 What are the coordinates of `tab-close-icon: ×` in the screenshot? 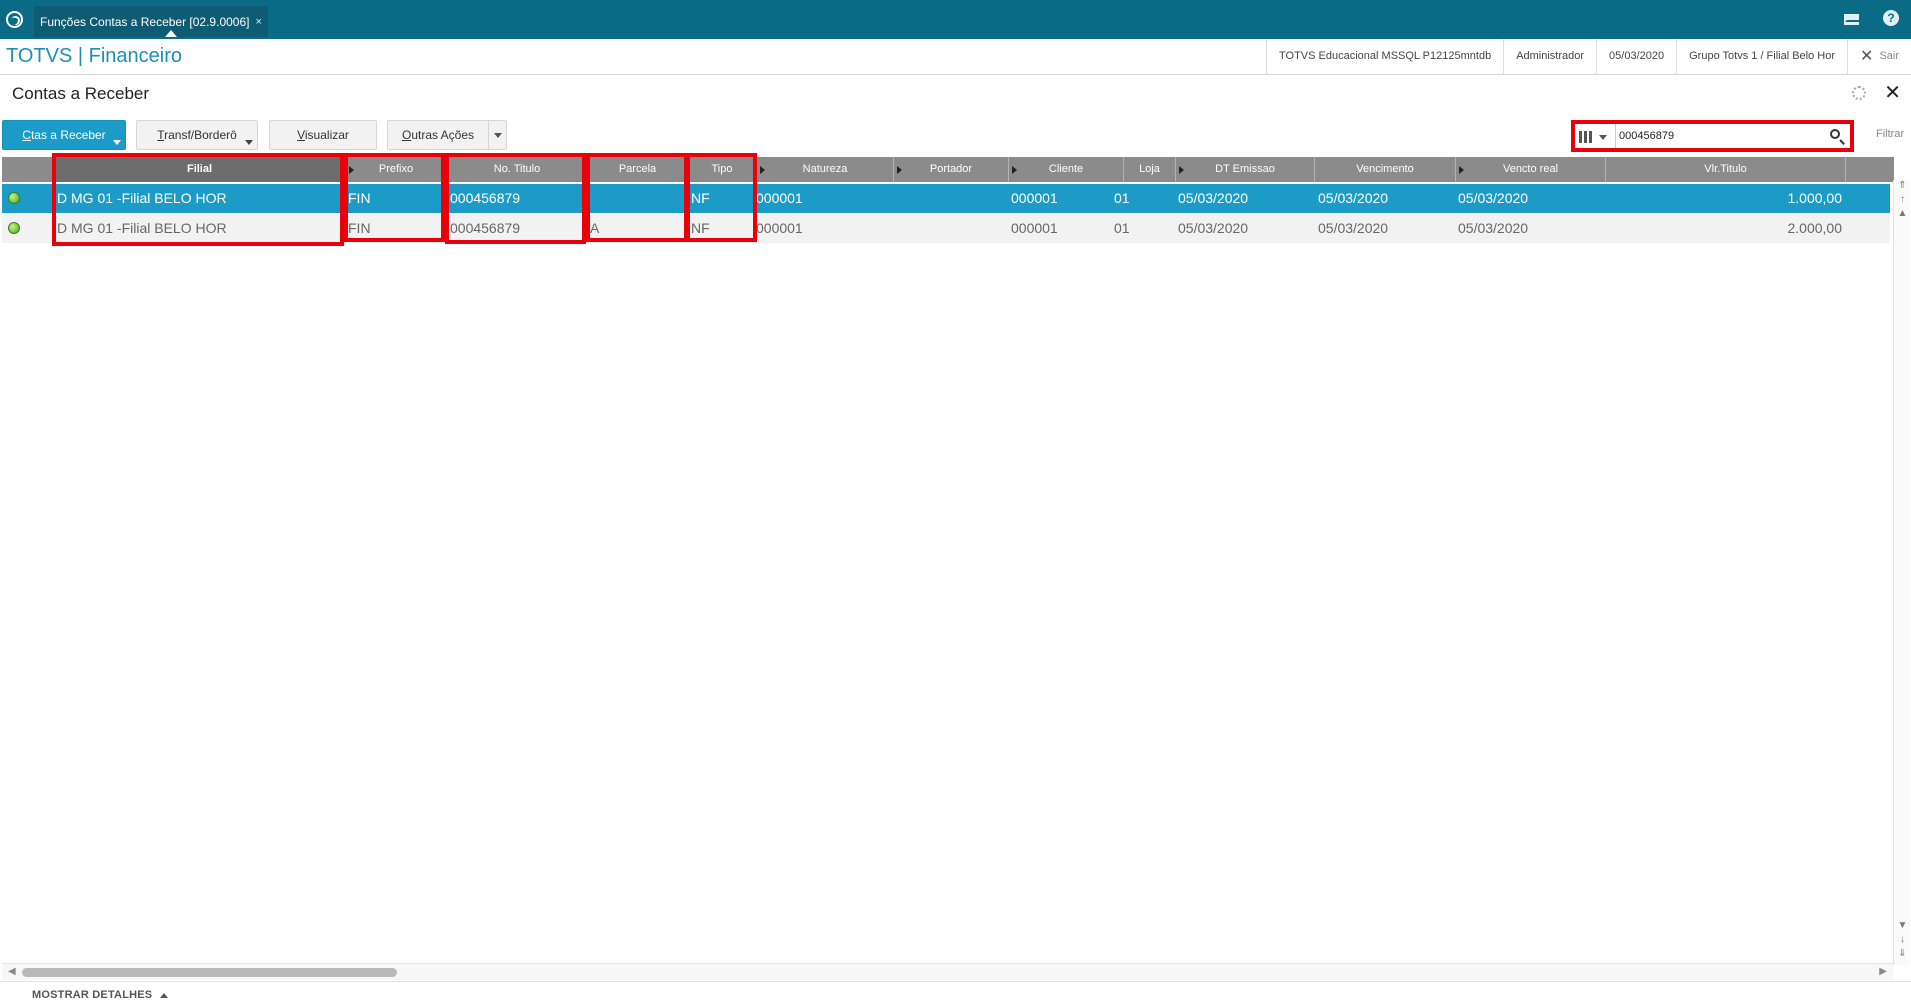 It's located at (258, 22).